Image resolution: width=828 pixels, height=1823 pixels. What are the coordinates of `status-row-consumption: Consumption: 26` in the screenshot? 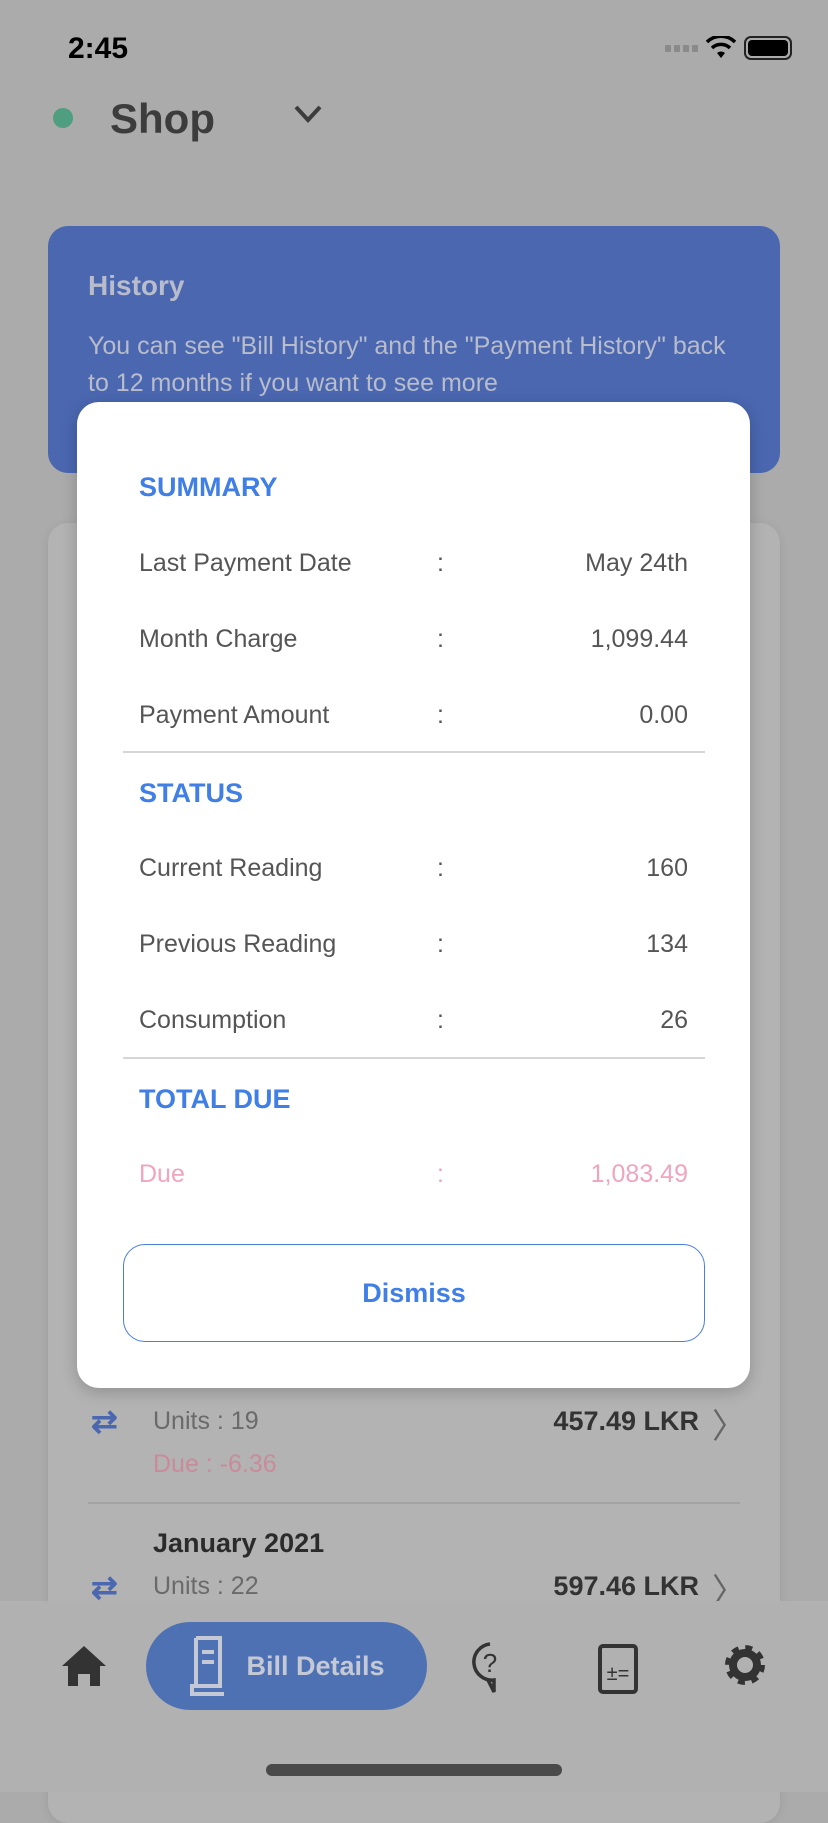 It's located at (413, 1021).